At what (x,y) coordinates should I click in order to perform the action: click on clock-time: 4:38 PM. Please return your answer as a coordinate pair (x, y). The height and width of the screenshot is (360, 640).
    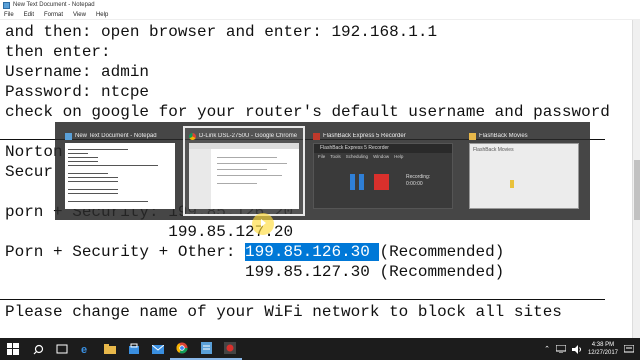
    Looking at the image, I should click on (603, 345).